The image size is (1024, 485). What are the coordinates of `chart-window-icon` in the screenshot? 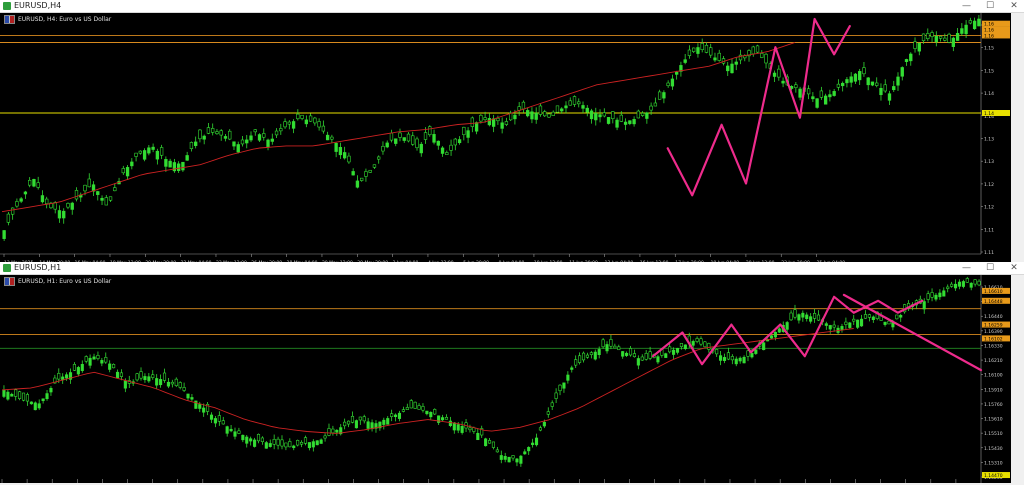 It's located at (7, 6).